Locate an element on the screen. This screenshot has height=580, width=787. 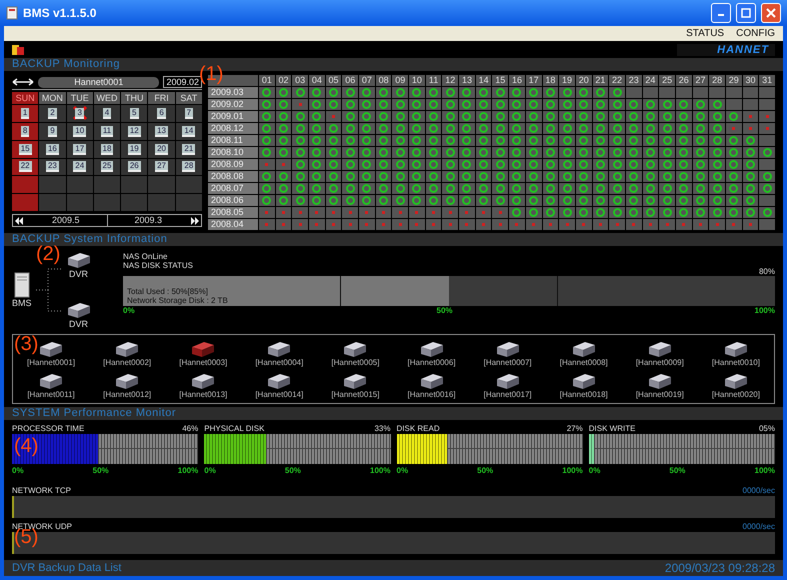
day-number: 23 is located at coordinates (52, 166).